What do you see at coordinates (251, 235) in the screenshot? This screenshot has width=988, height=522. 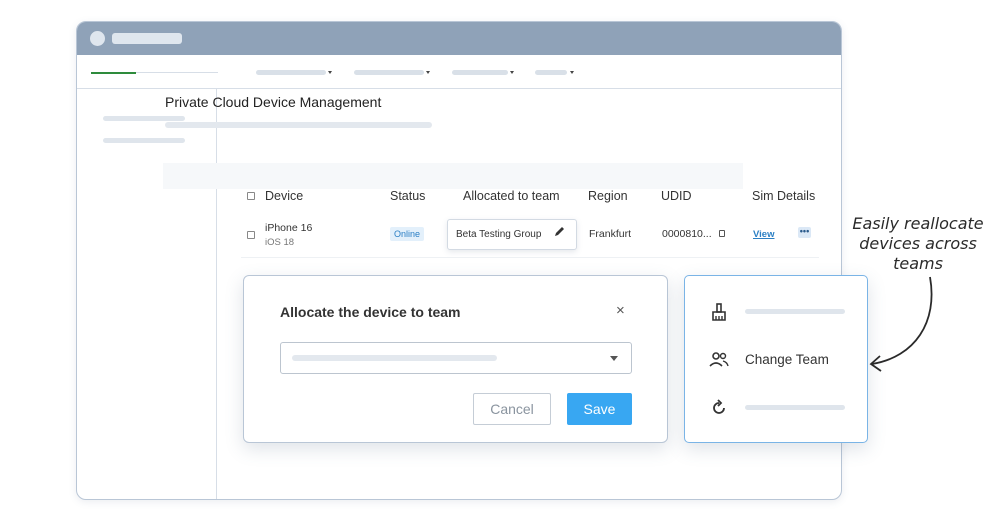 I see `row-checkbox` at bounding box center [251, 235].